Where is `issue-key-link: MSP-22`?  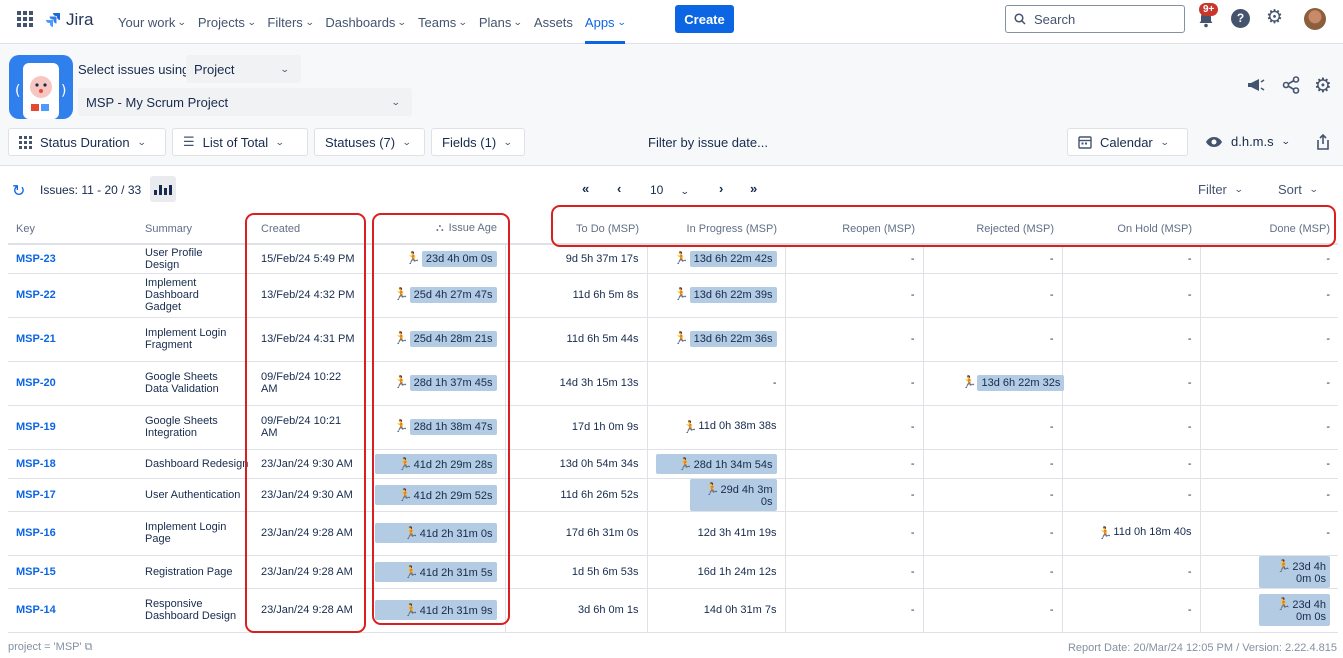 issue-key-link: MSP-22 is located at coordinates (72, 295).